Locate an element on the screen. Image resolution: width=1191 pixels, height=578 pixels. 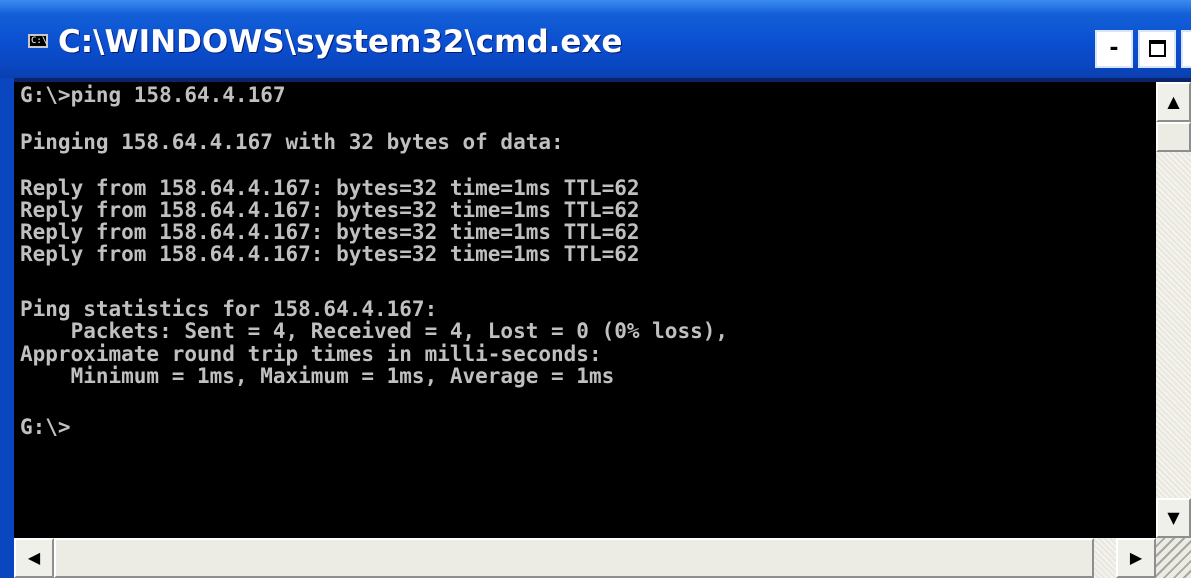
minimize-button: - is located at coordinates (1114, 49).